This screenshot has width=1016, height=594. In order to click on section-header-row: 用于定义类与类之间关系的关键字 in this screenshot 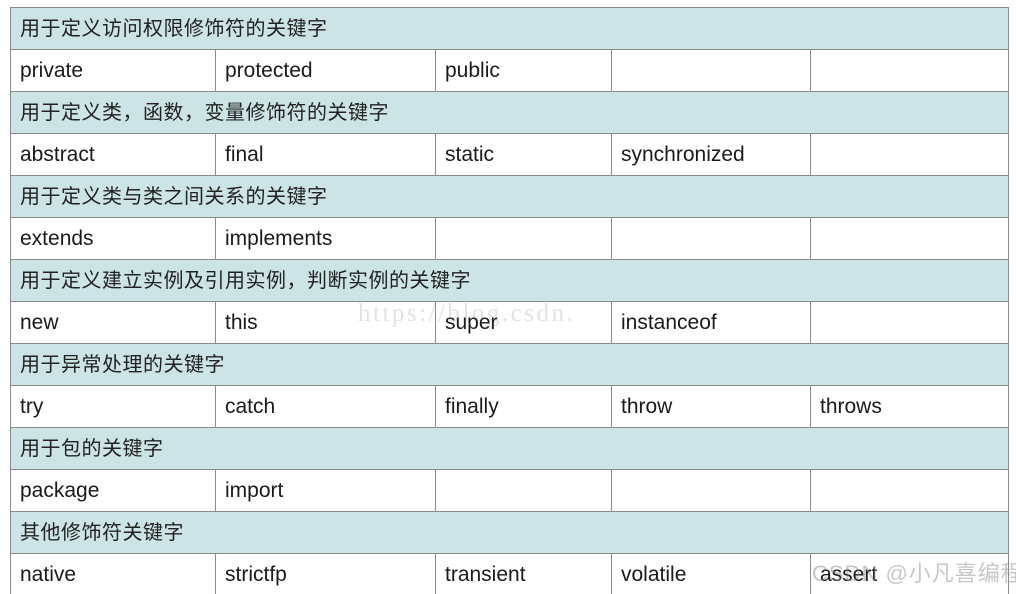, I will do `click(509, 196)`.